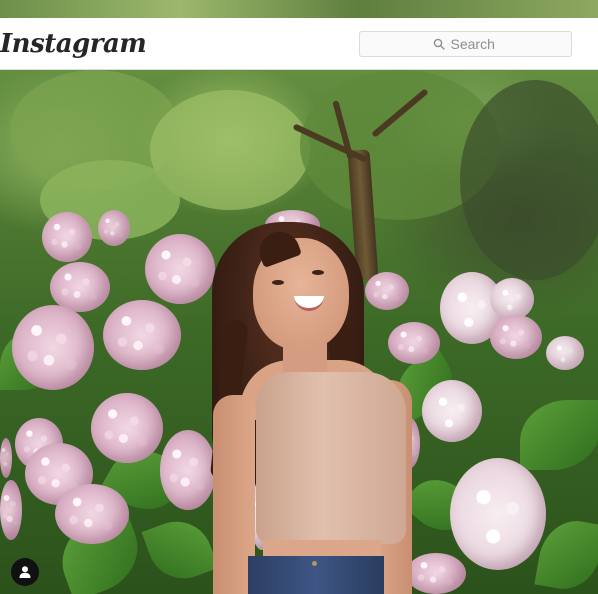 The width and height of the screenshot is (598, 594). I want to click on instagram-logo: Instagram, so click(73, 44).